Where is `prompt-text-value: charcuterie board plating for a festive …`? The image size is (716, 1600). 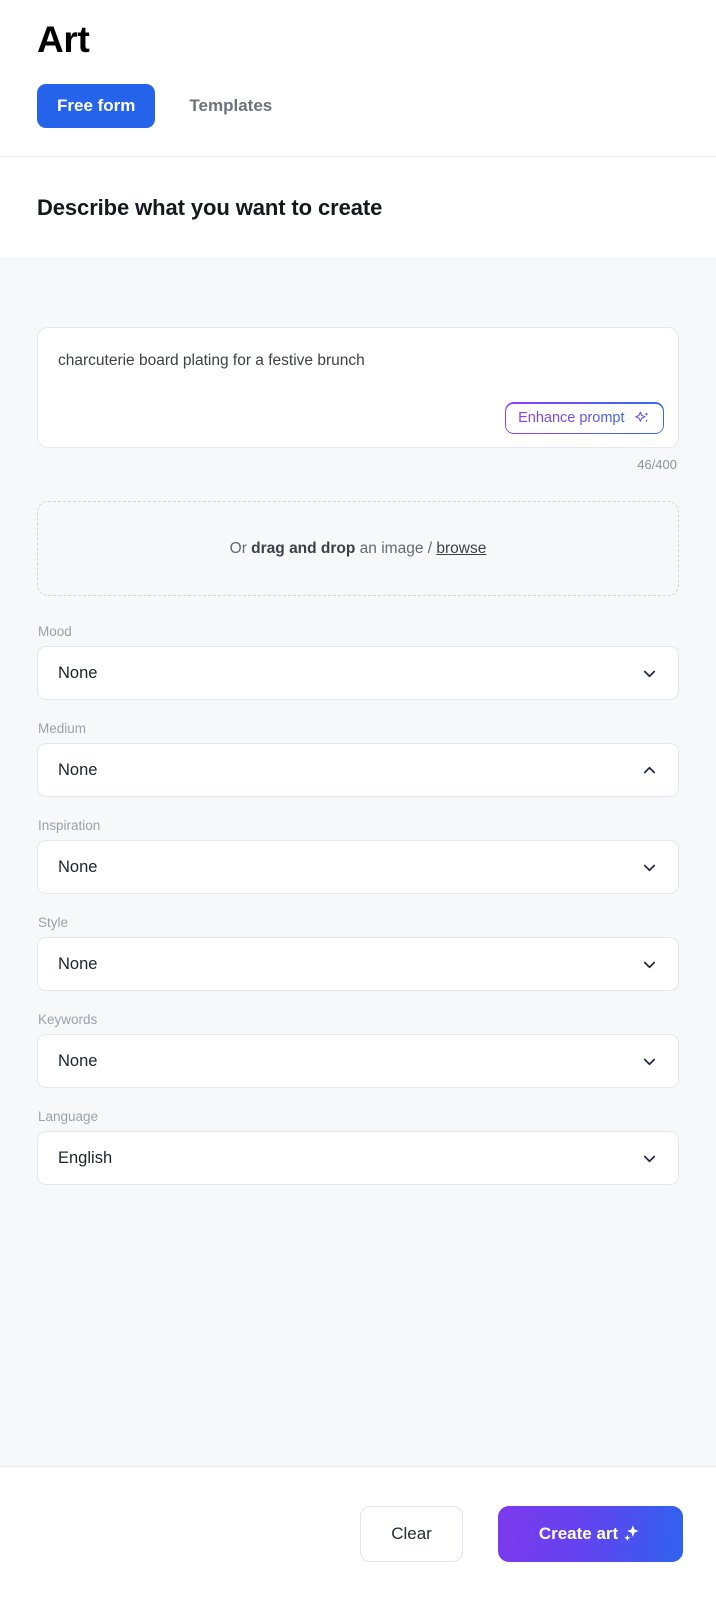 prompt-text-value: charcuterie board plating for a festive … is located at coordinates (211, 361).